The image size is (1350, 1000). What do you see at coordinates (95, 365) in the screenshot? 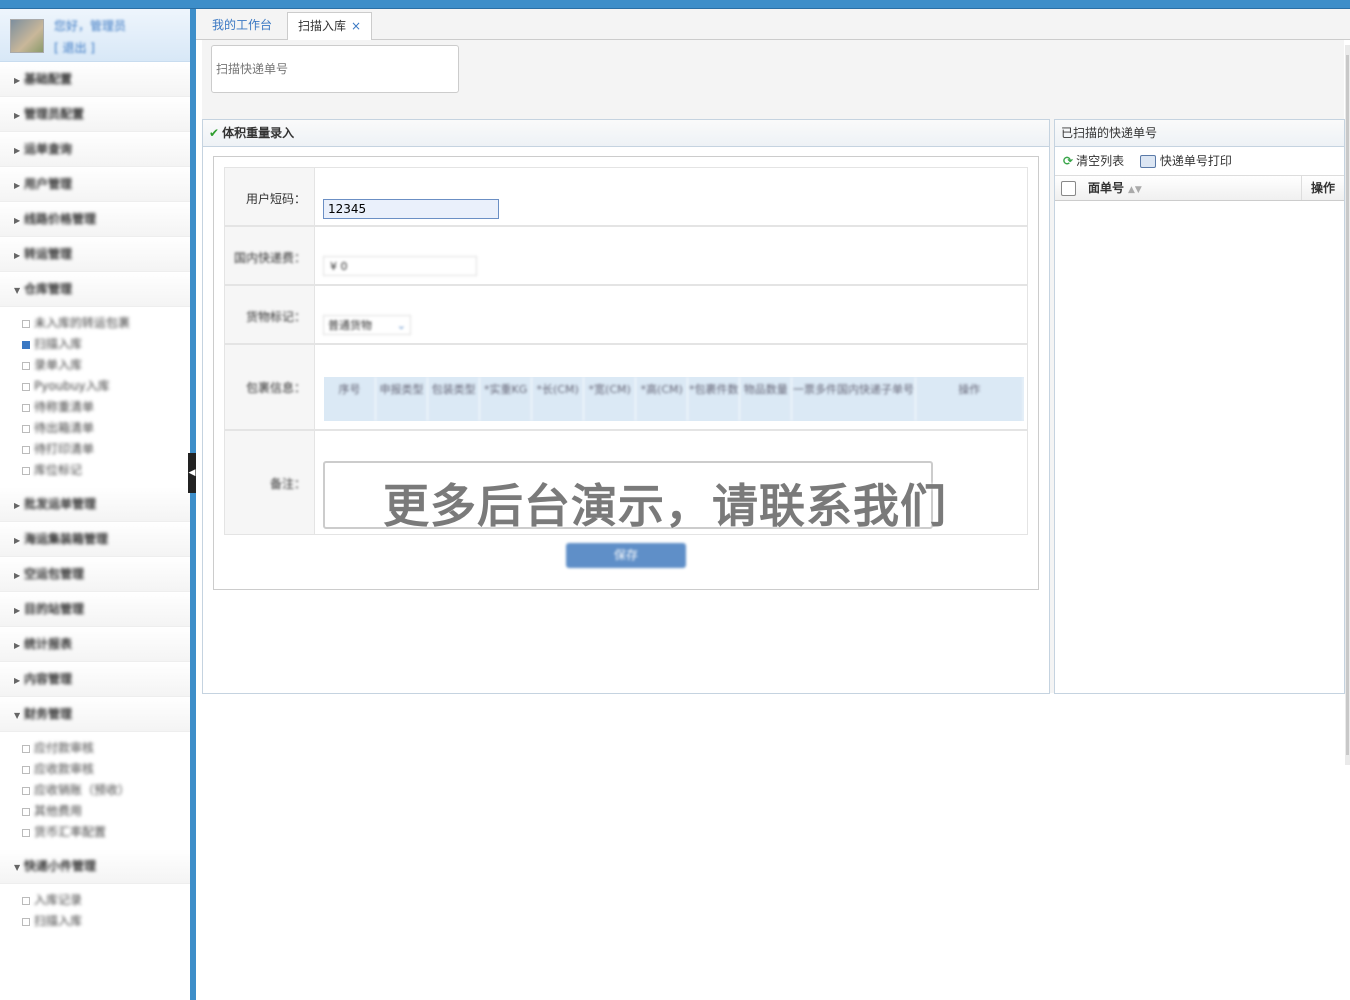
I see `sidebar-item: 录单入库` at bounding box center [95, 365].